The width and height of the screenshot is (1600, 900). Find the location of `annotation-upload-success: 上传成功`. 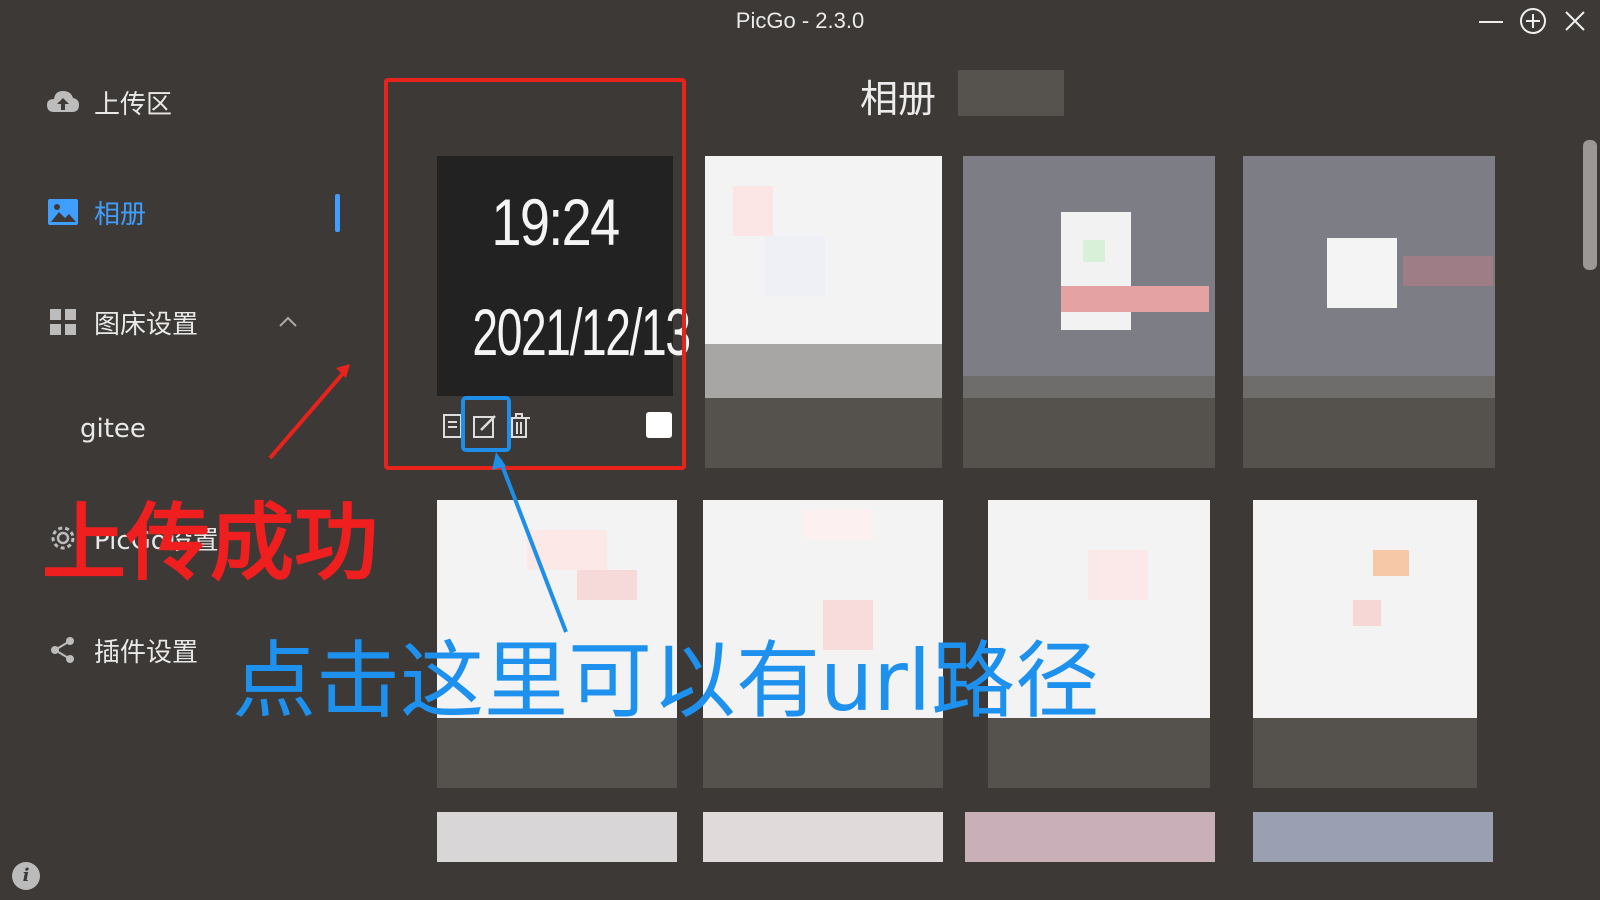

annotation-upload-success: 上传成功 is located at coordinates (210, 543).